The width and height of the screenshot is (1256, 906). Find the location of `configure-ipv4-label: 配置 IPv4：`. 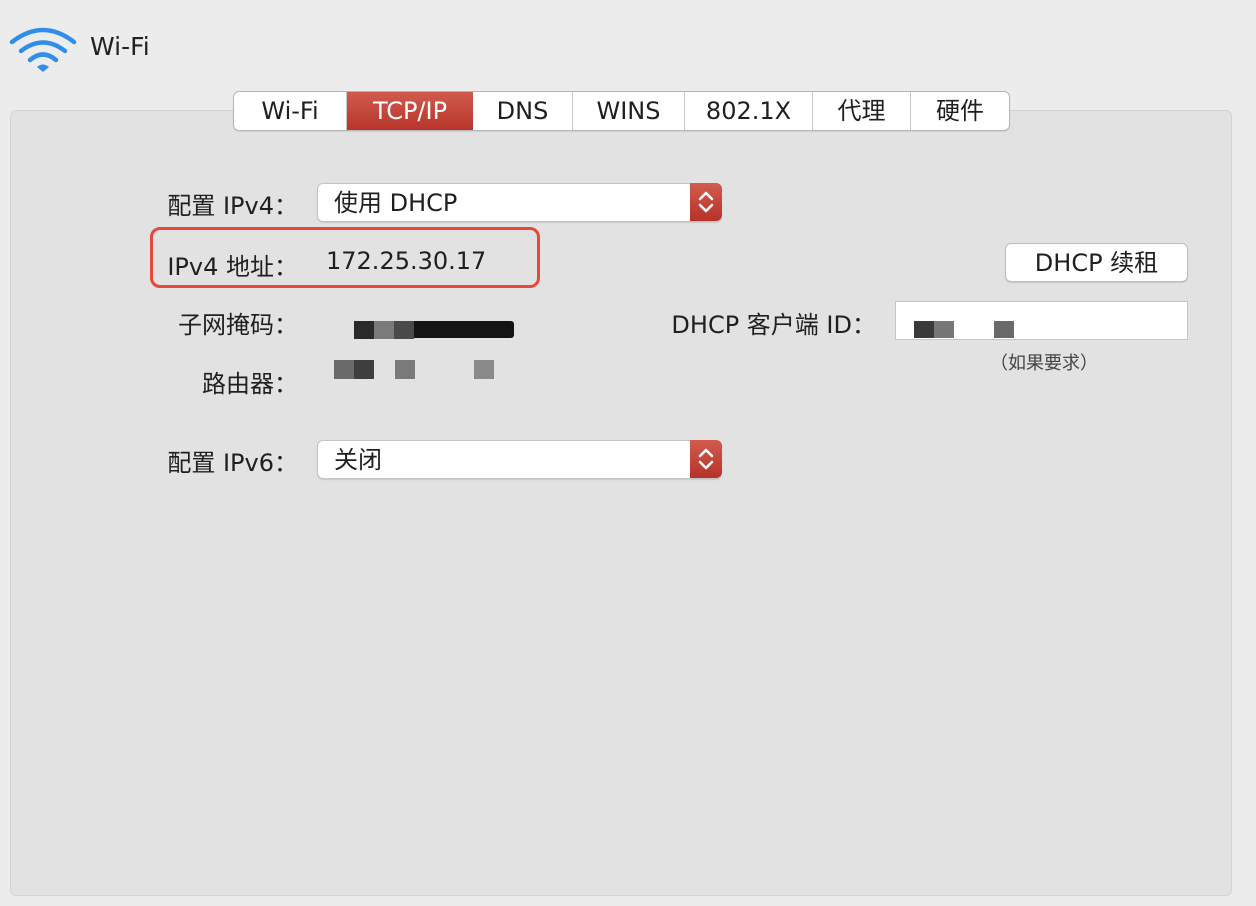

configure-ipv4-label: 配置 IPv4： is located at coordinates (232, 206).